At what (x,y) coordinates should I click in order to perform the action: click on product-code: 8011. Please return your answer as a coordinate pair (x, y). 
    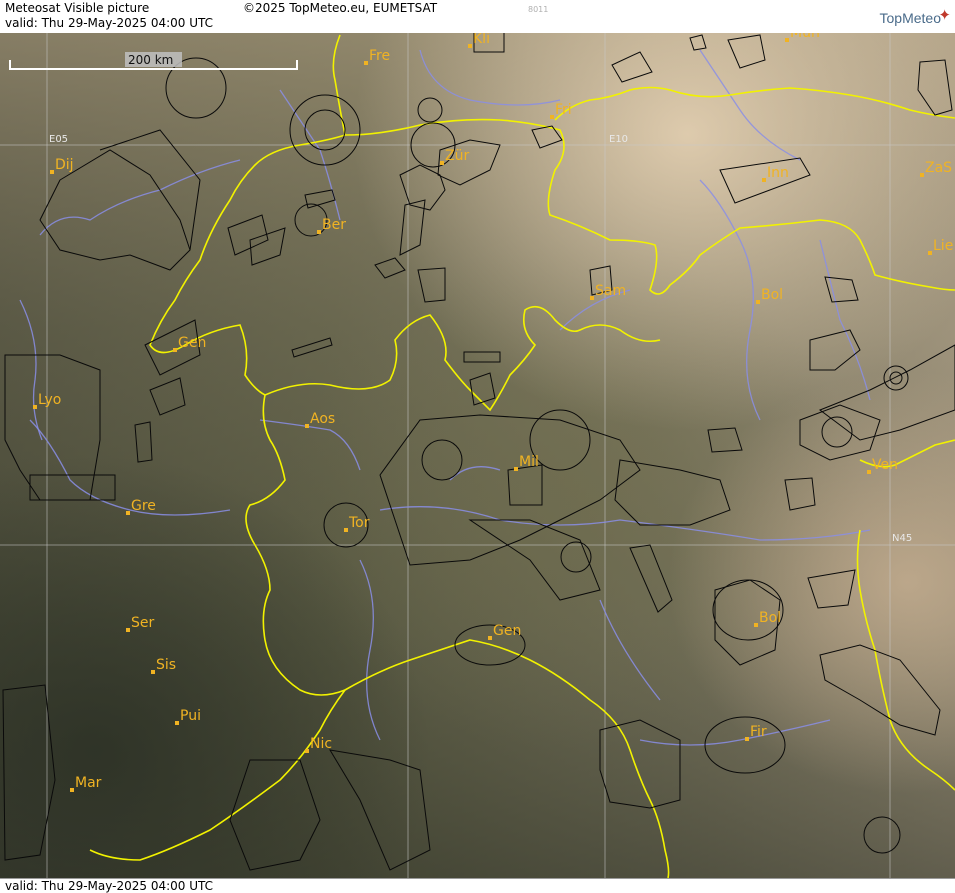
    Looking at the image, I should click on (538, 9).